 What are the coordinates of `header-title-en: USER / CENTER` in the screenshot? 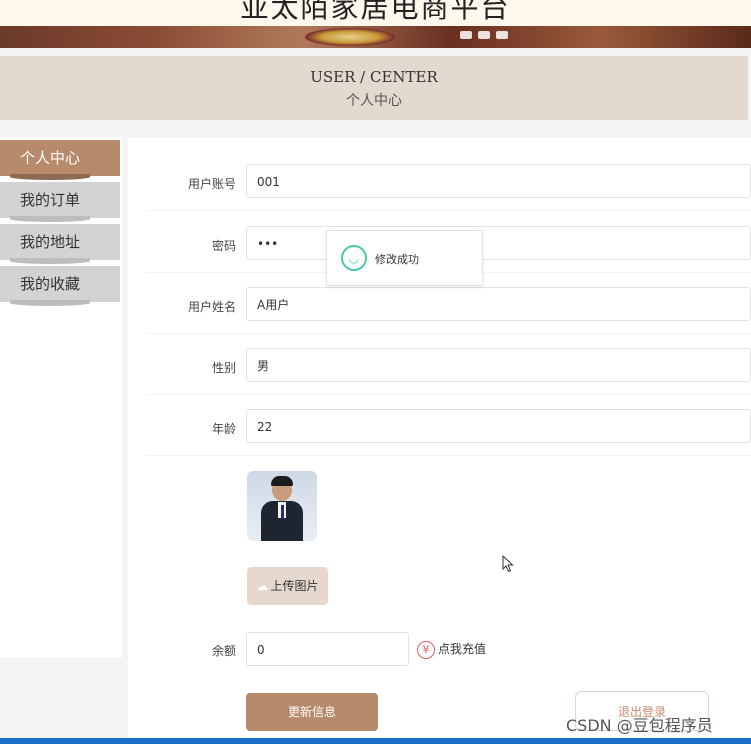 It's located at (374, 77).